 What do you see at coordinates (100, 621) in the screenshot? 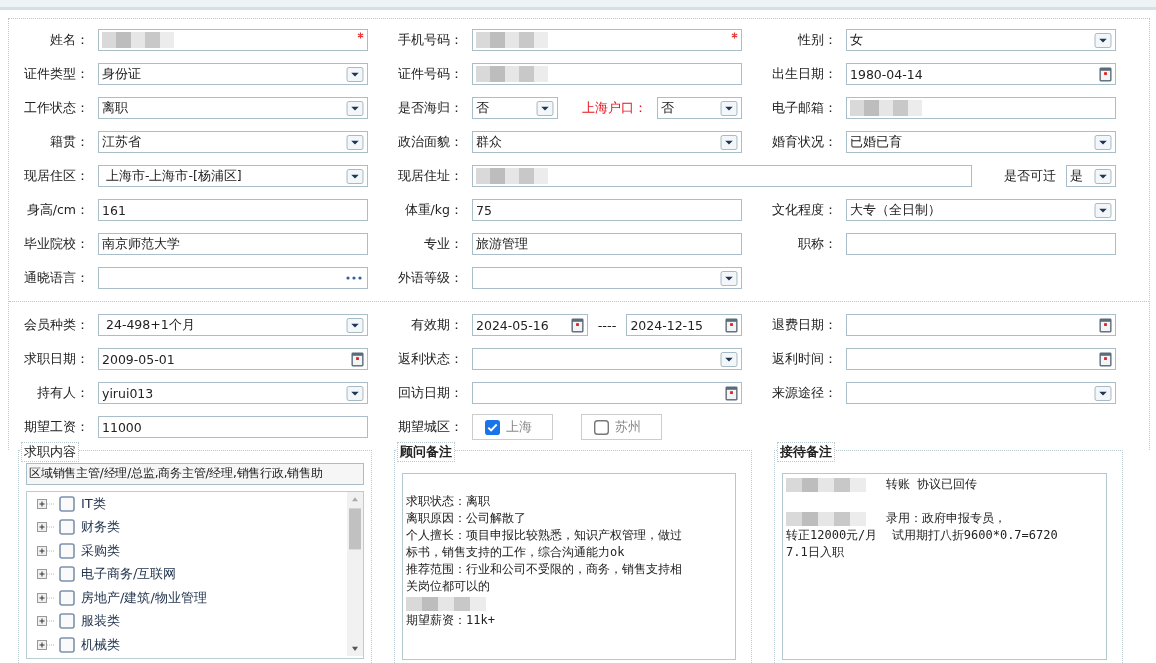
I see `tree-item: 服装类` at bounding box center [100, 621].